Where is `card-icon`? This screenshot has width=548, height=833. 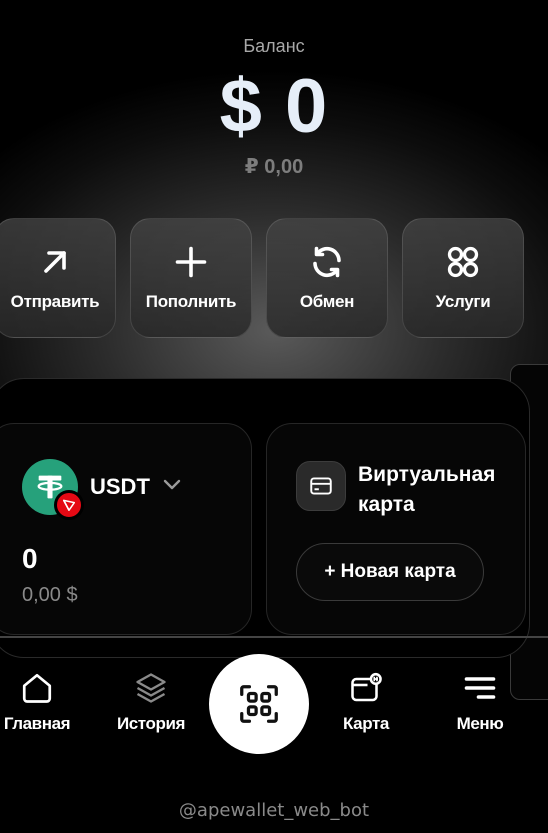
card-icon is located at coordinates (321, 486).